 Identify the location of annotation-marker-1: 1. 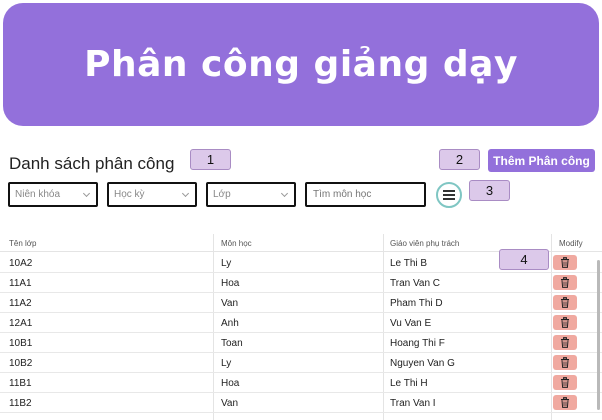
(210, 159).